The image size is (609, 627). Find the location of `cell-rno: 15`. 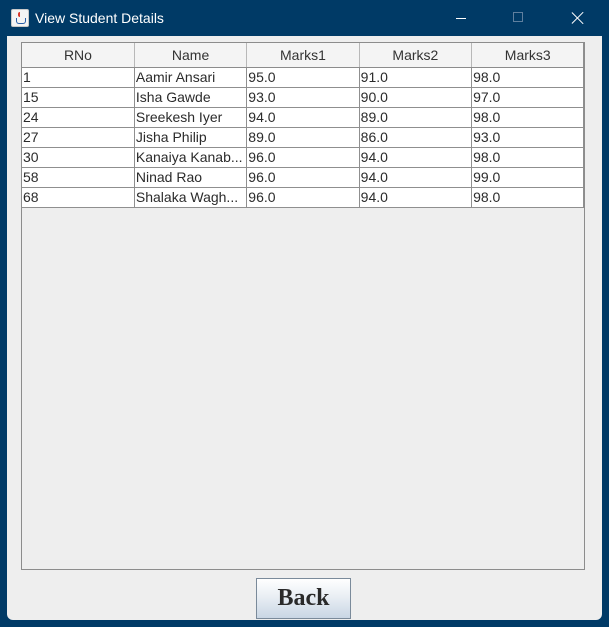

cell-rno: 15 is located at coordinates (78, 97).